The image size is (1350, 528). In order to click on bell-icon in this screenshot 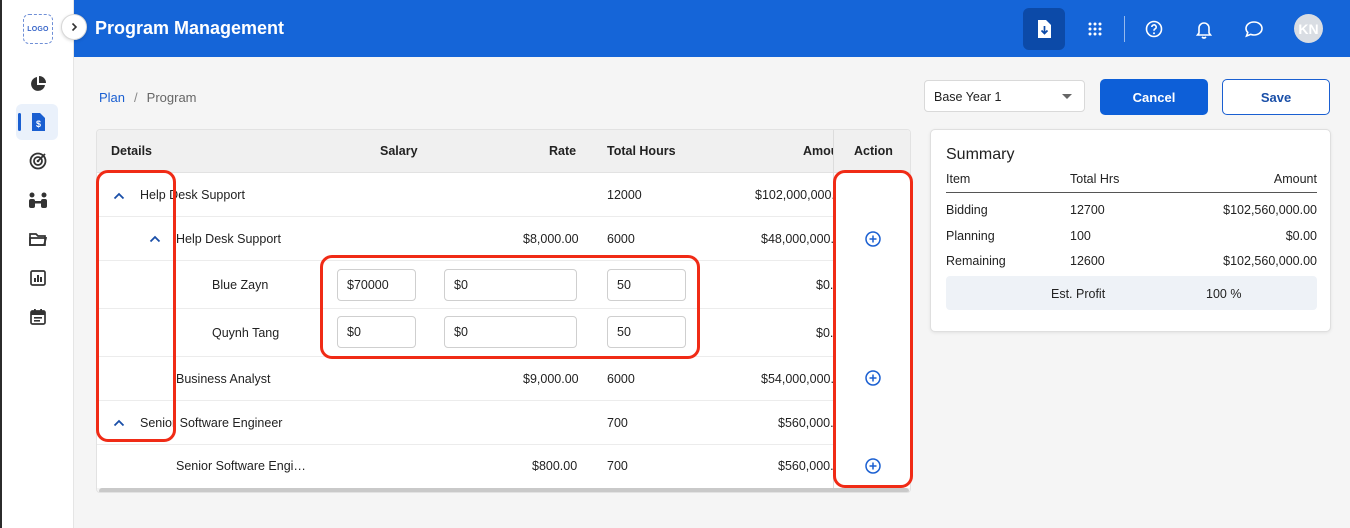, I will do `click(1204, 30)`.